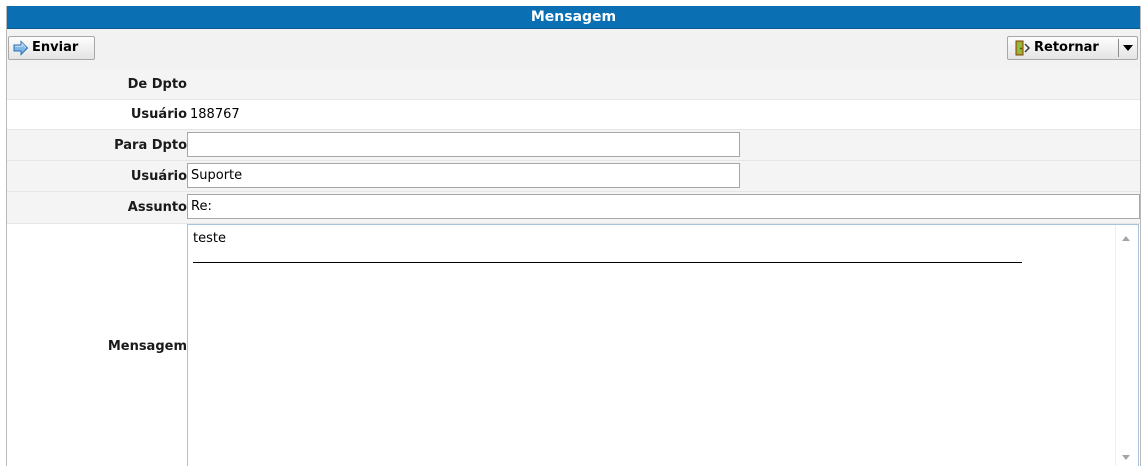  Describe the element at coordinates (157, 84) in the screenshot. I see `from-dept-label: De Dpto` at that location.